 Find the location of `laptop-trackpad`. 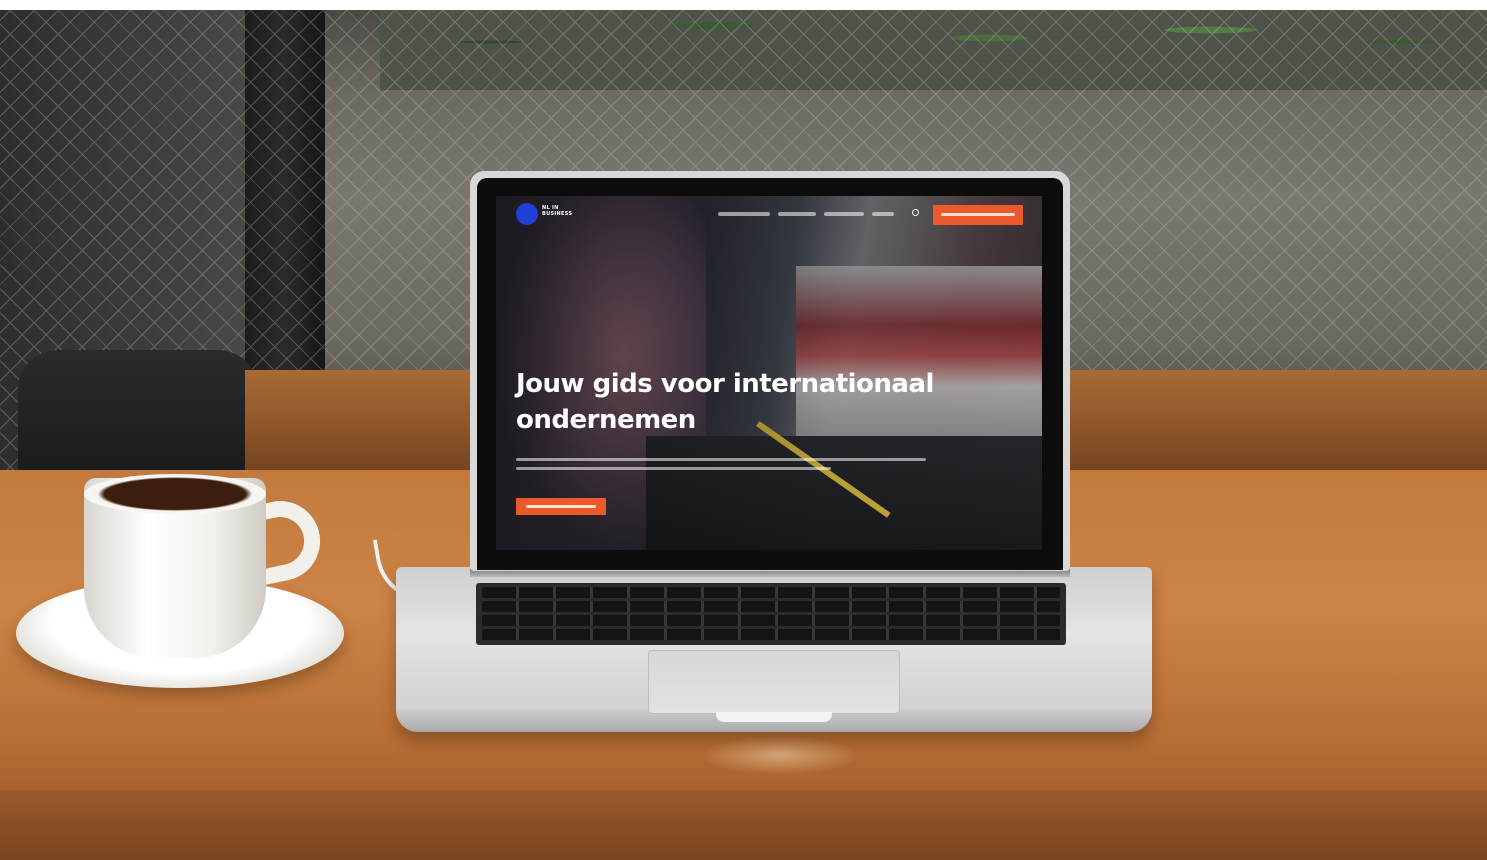

laptop-trackpad is located at coordinates (774, 682).